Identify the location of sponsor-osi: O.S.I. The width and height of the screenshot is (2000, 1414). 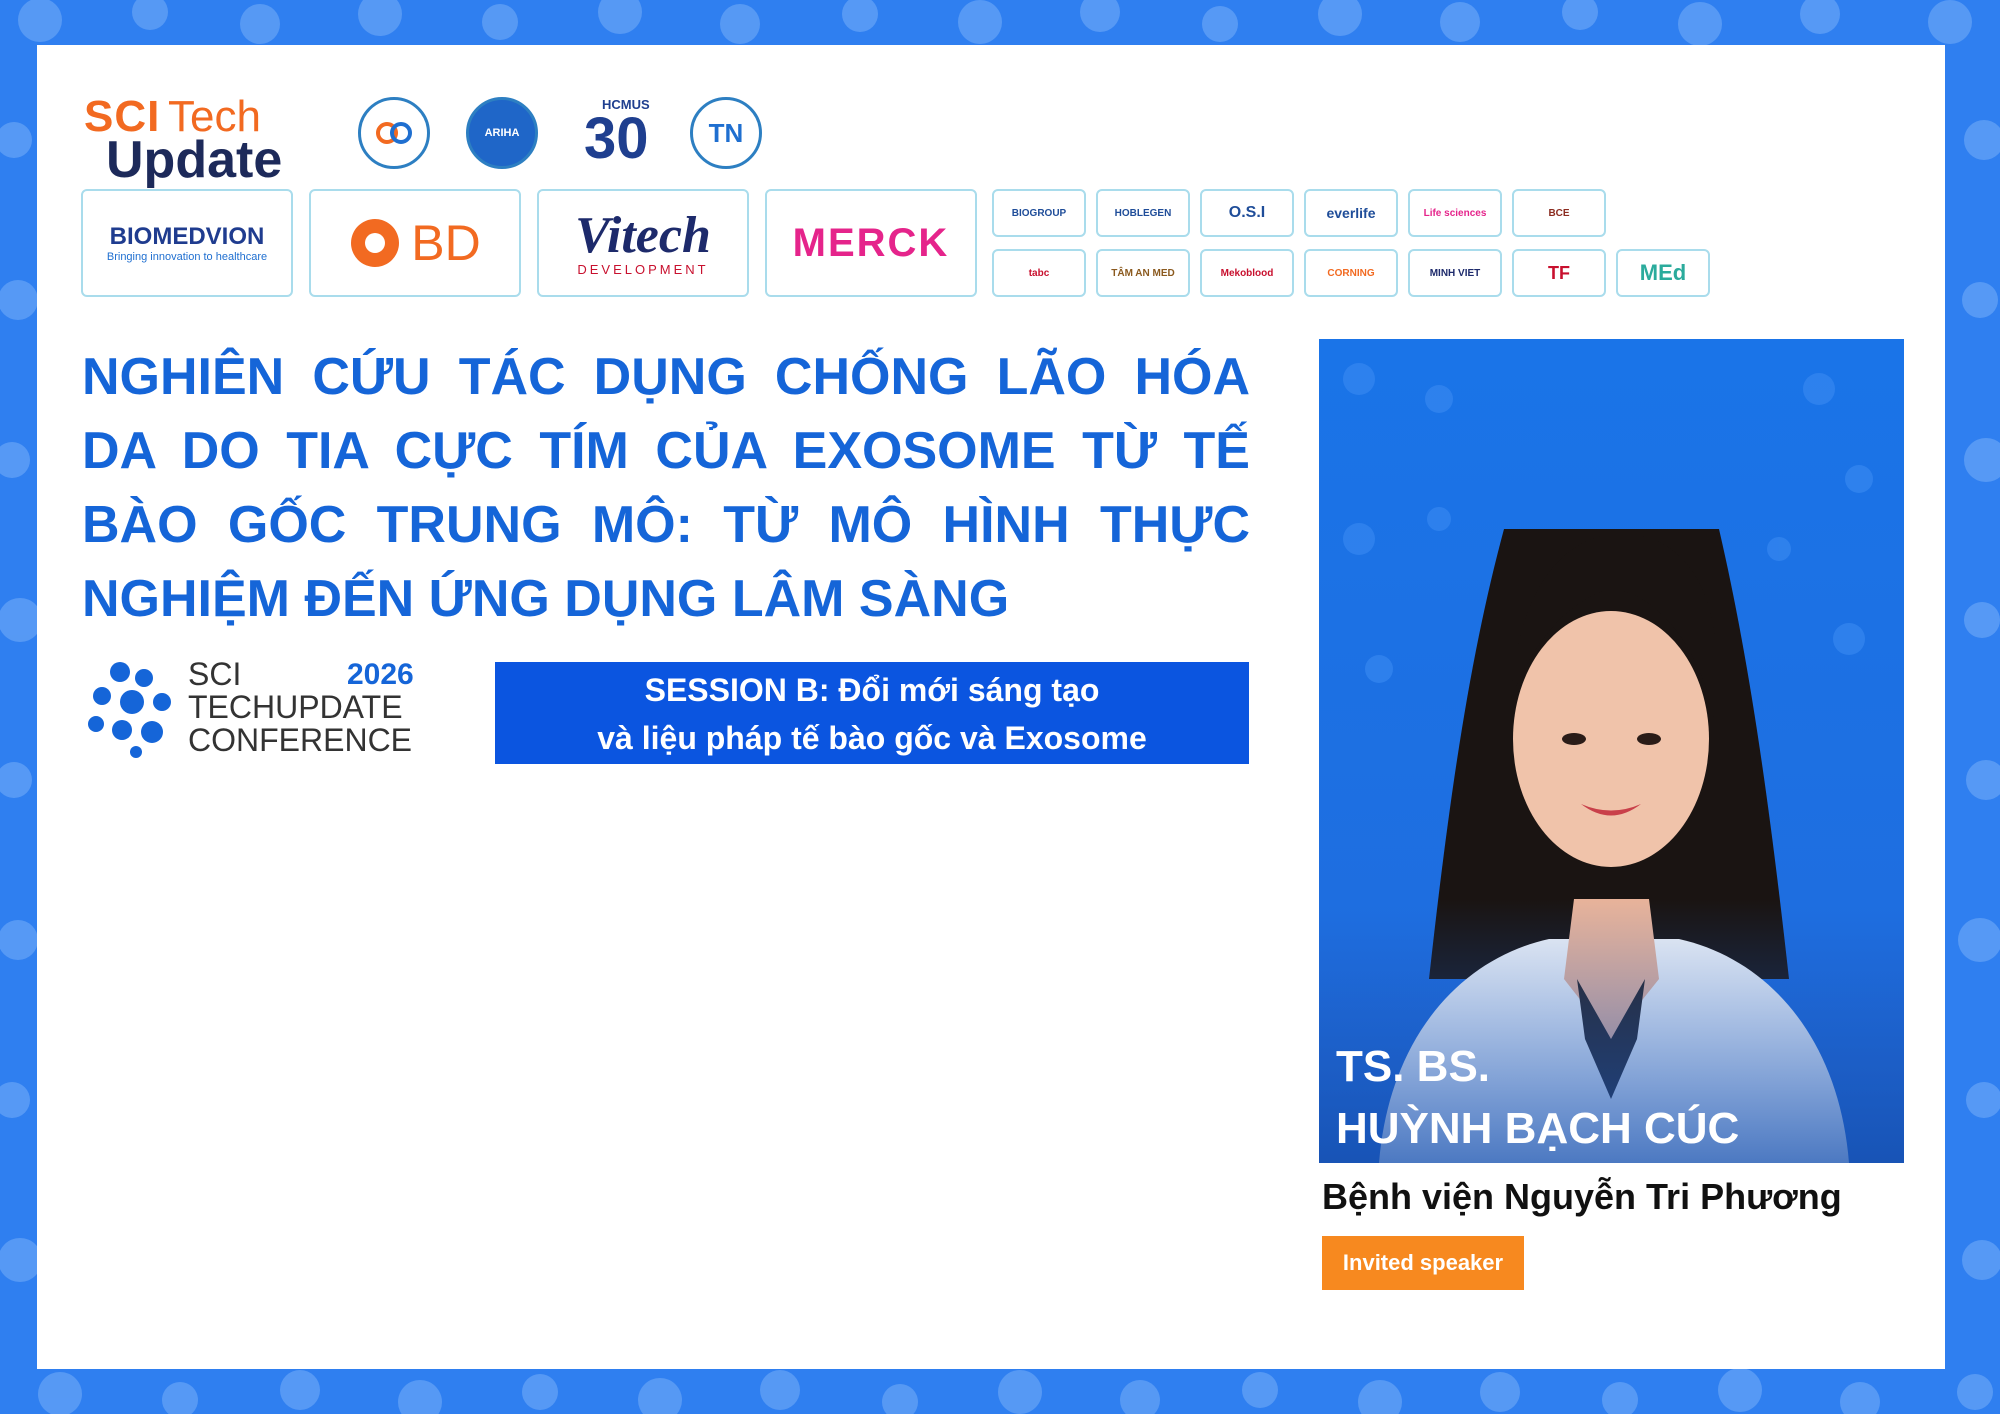
(1247, 213).